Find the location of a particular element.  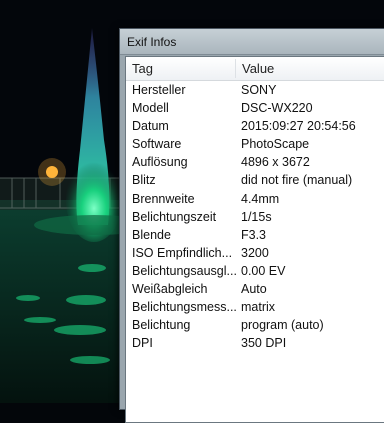

table-row: Belichtungsmess... matrix is located at coordinates (255, 308).